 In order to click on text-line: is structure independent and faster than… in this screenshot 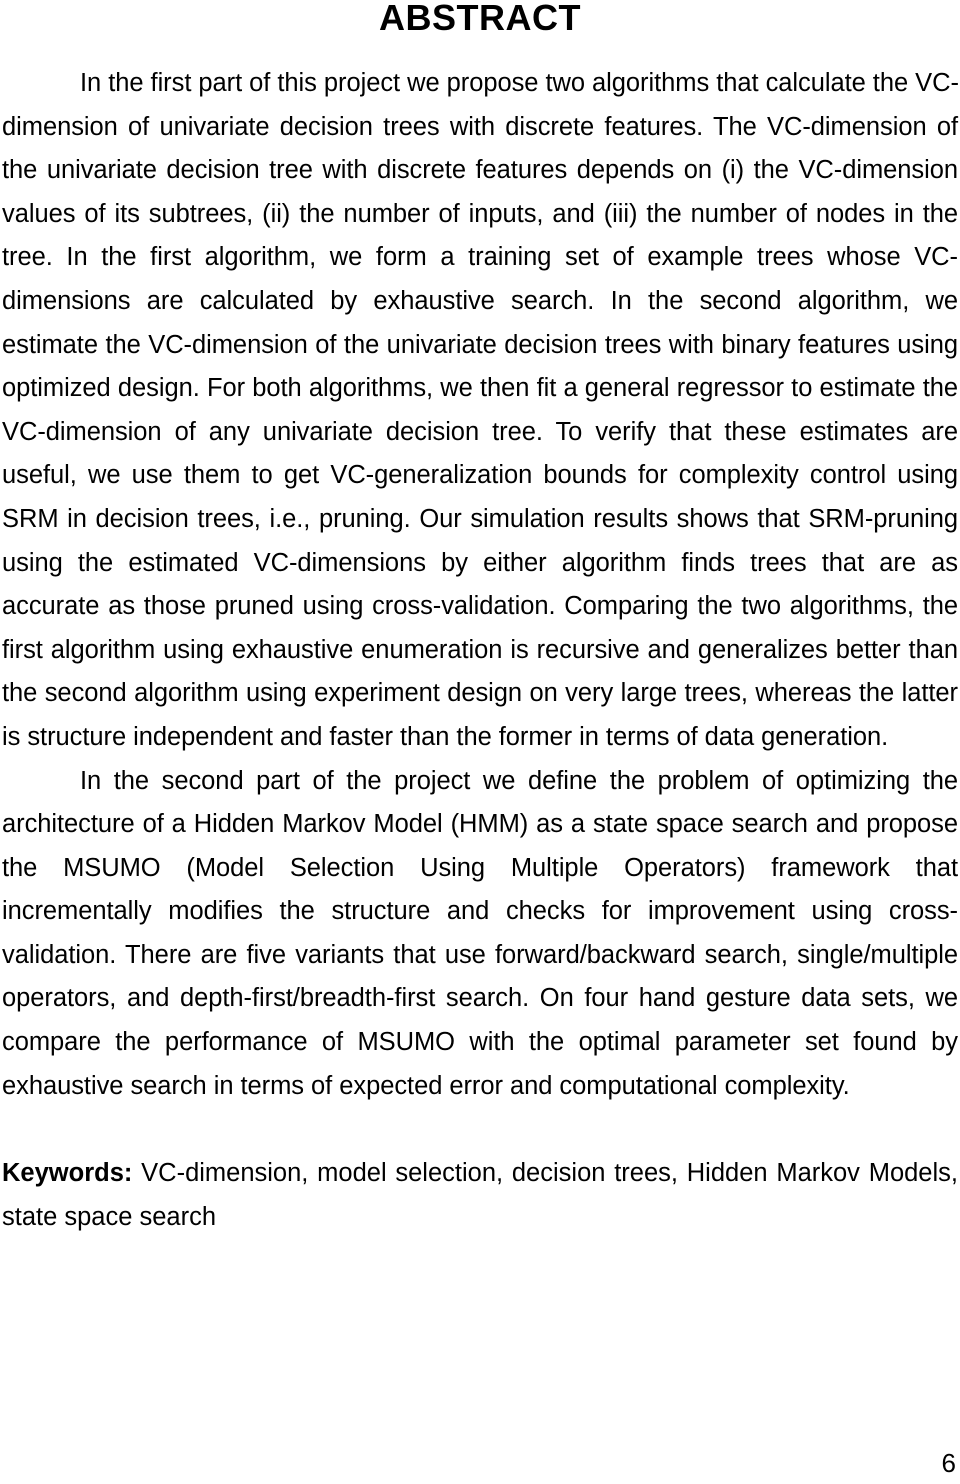, I will do `click(445, 736)`.